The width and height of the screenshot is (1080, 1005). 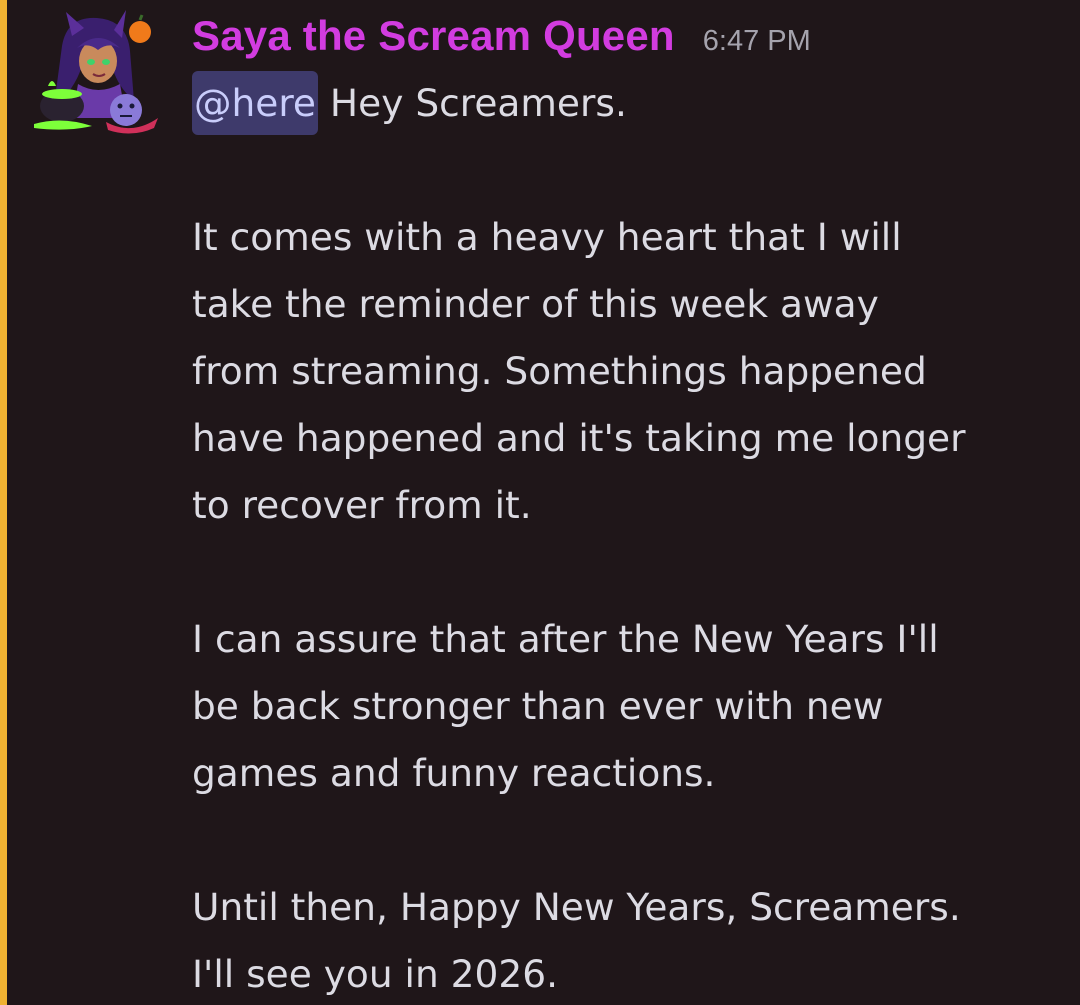 What do you see at coordinates (433, 36) in the screenshot?
I see `author-name: Saya the Scream Queen` at bounding box center [433, 36].